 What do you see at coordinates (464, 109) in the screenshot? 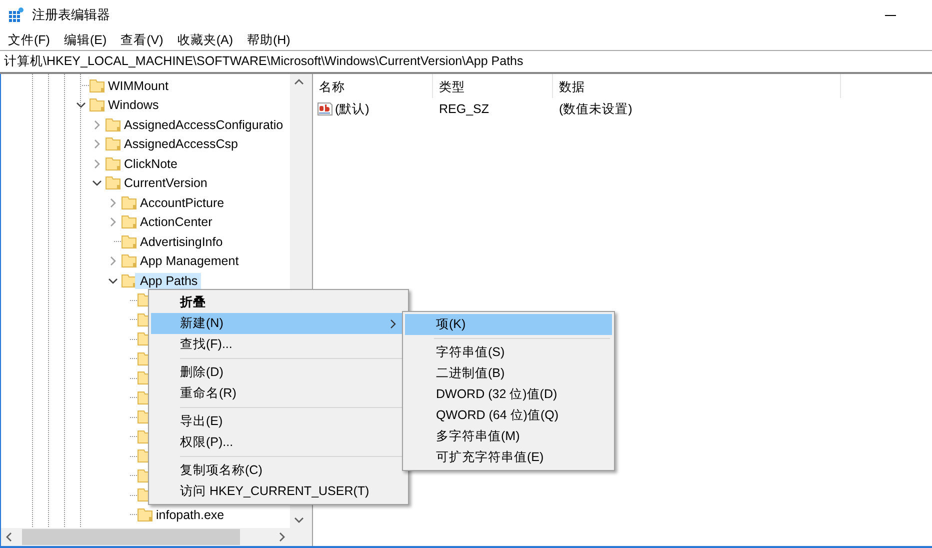
I see `table-cell-text: REG_SZ` at bounding box center [464, 109].